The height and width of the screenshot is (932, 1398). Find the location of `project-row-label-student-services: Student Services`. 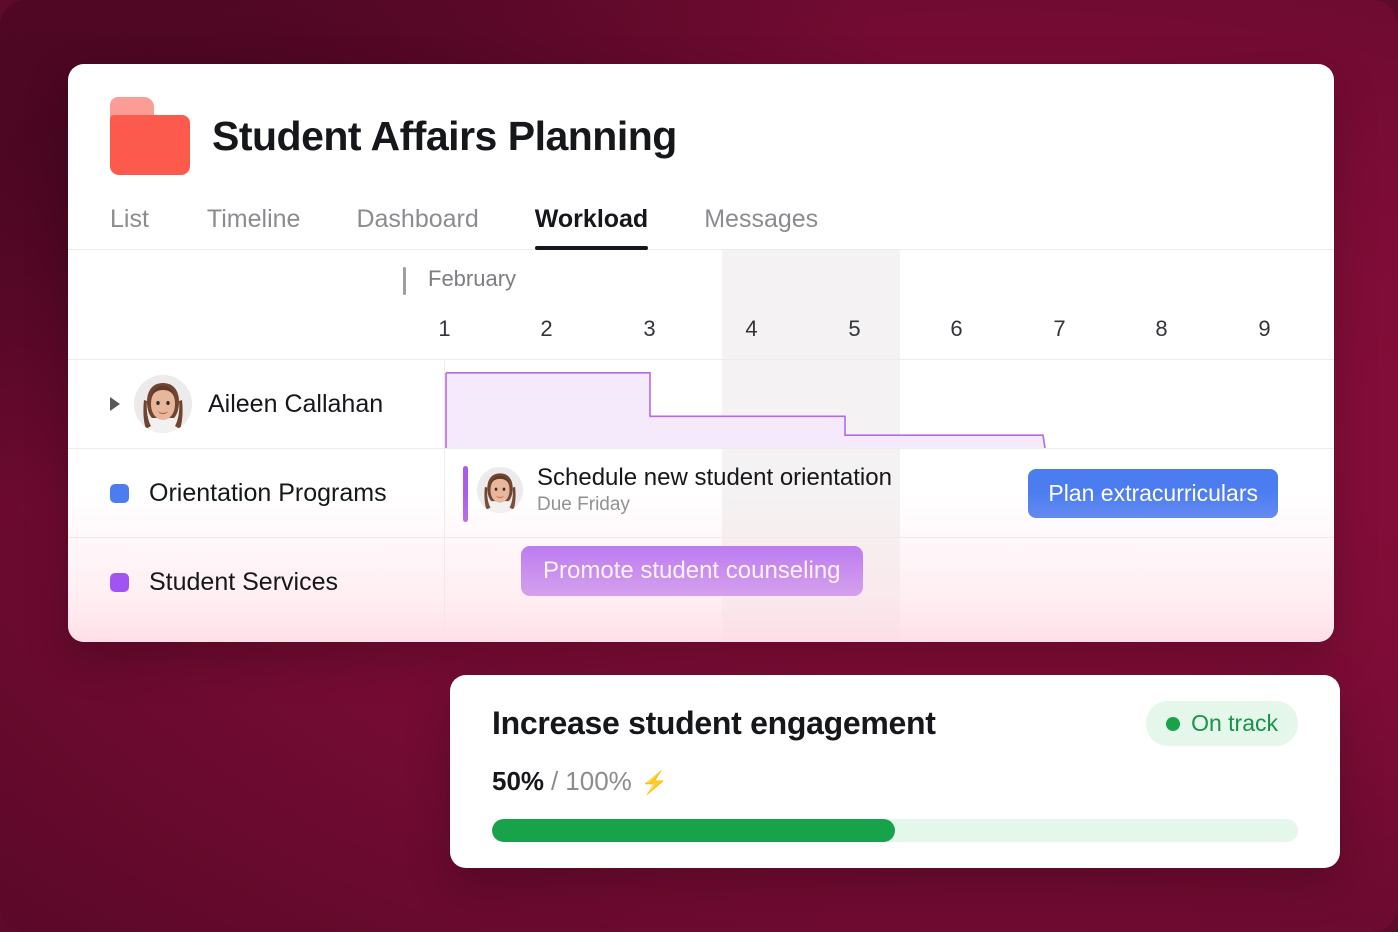

project-row-label-student-services: Student Services is located at coordinates (256, 582).